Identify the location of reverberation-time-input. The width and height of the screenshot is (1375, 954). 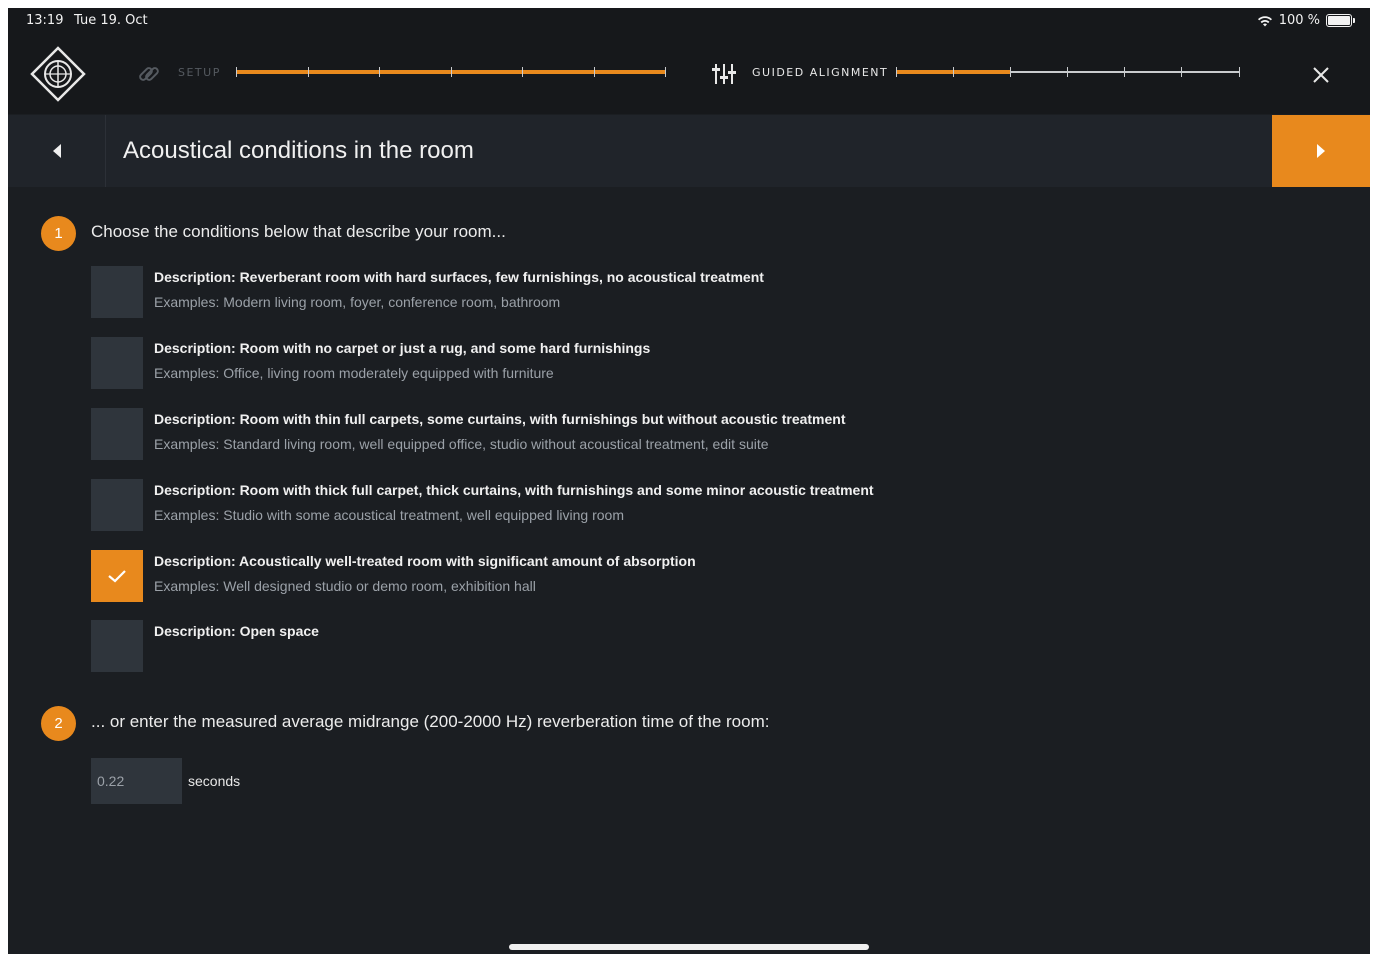
(136, 781).